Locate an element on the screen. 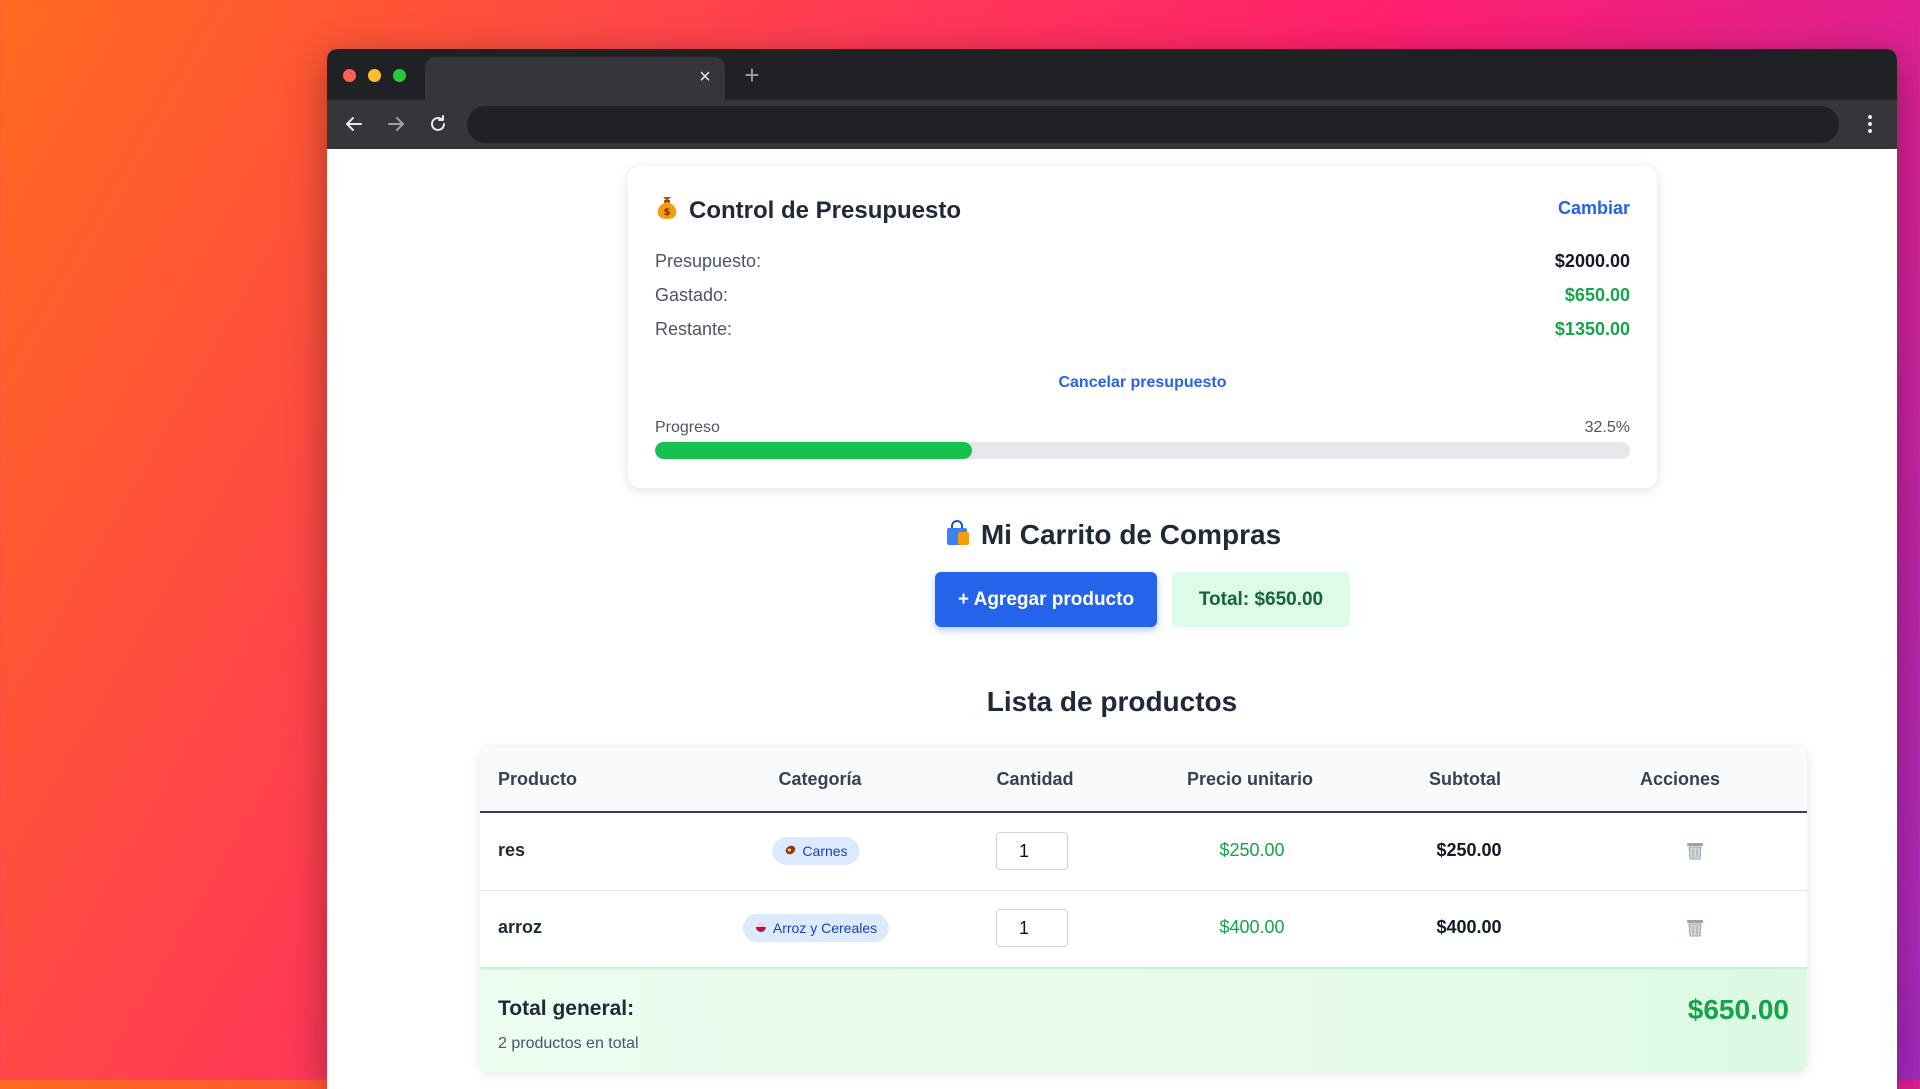 This screenshot has height=1089, width=1920. new-tab-icon: + is located at coordinates (752, 75).